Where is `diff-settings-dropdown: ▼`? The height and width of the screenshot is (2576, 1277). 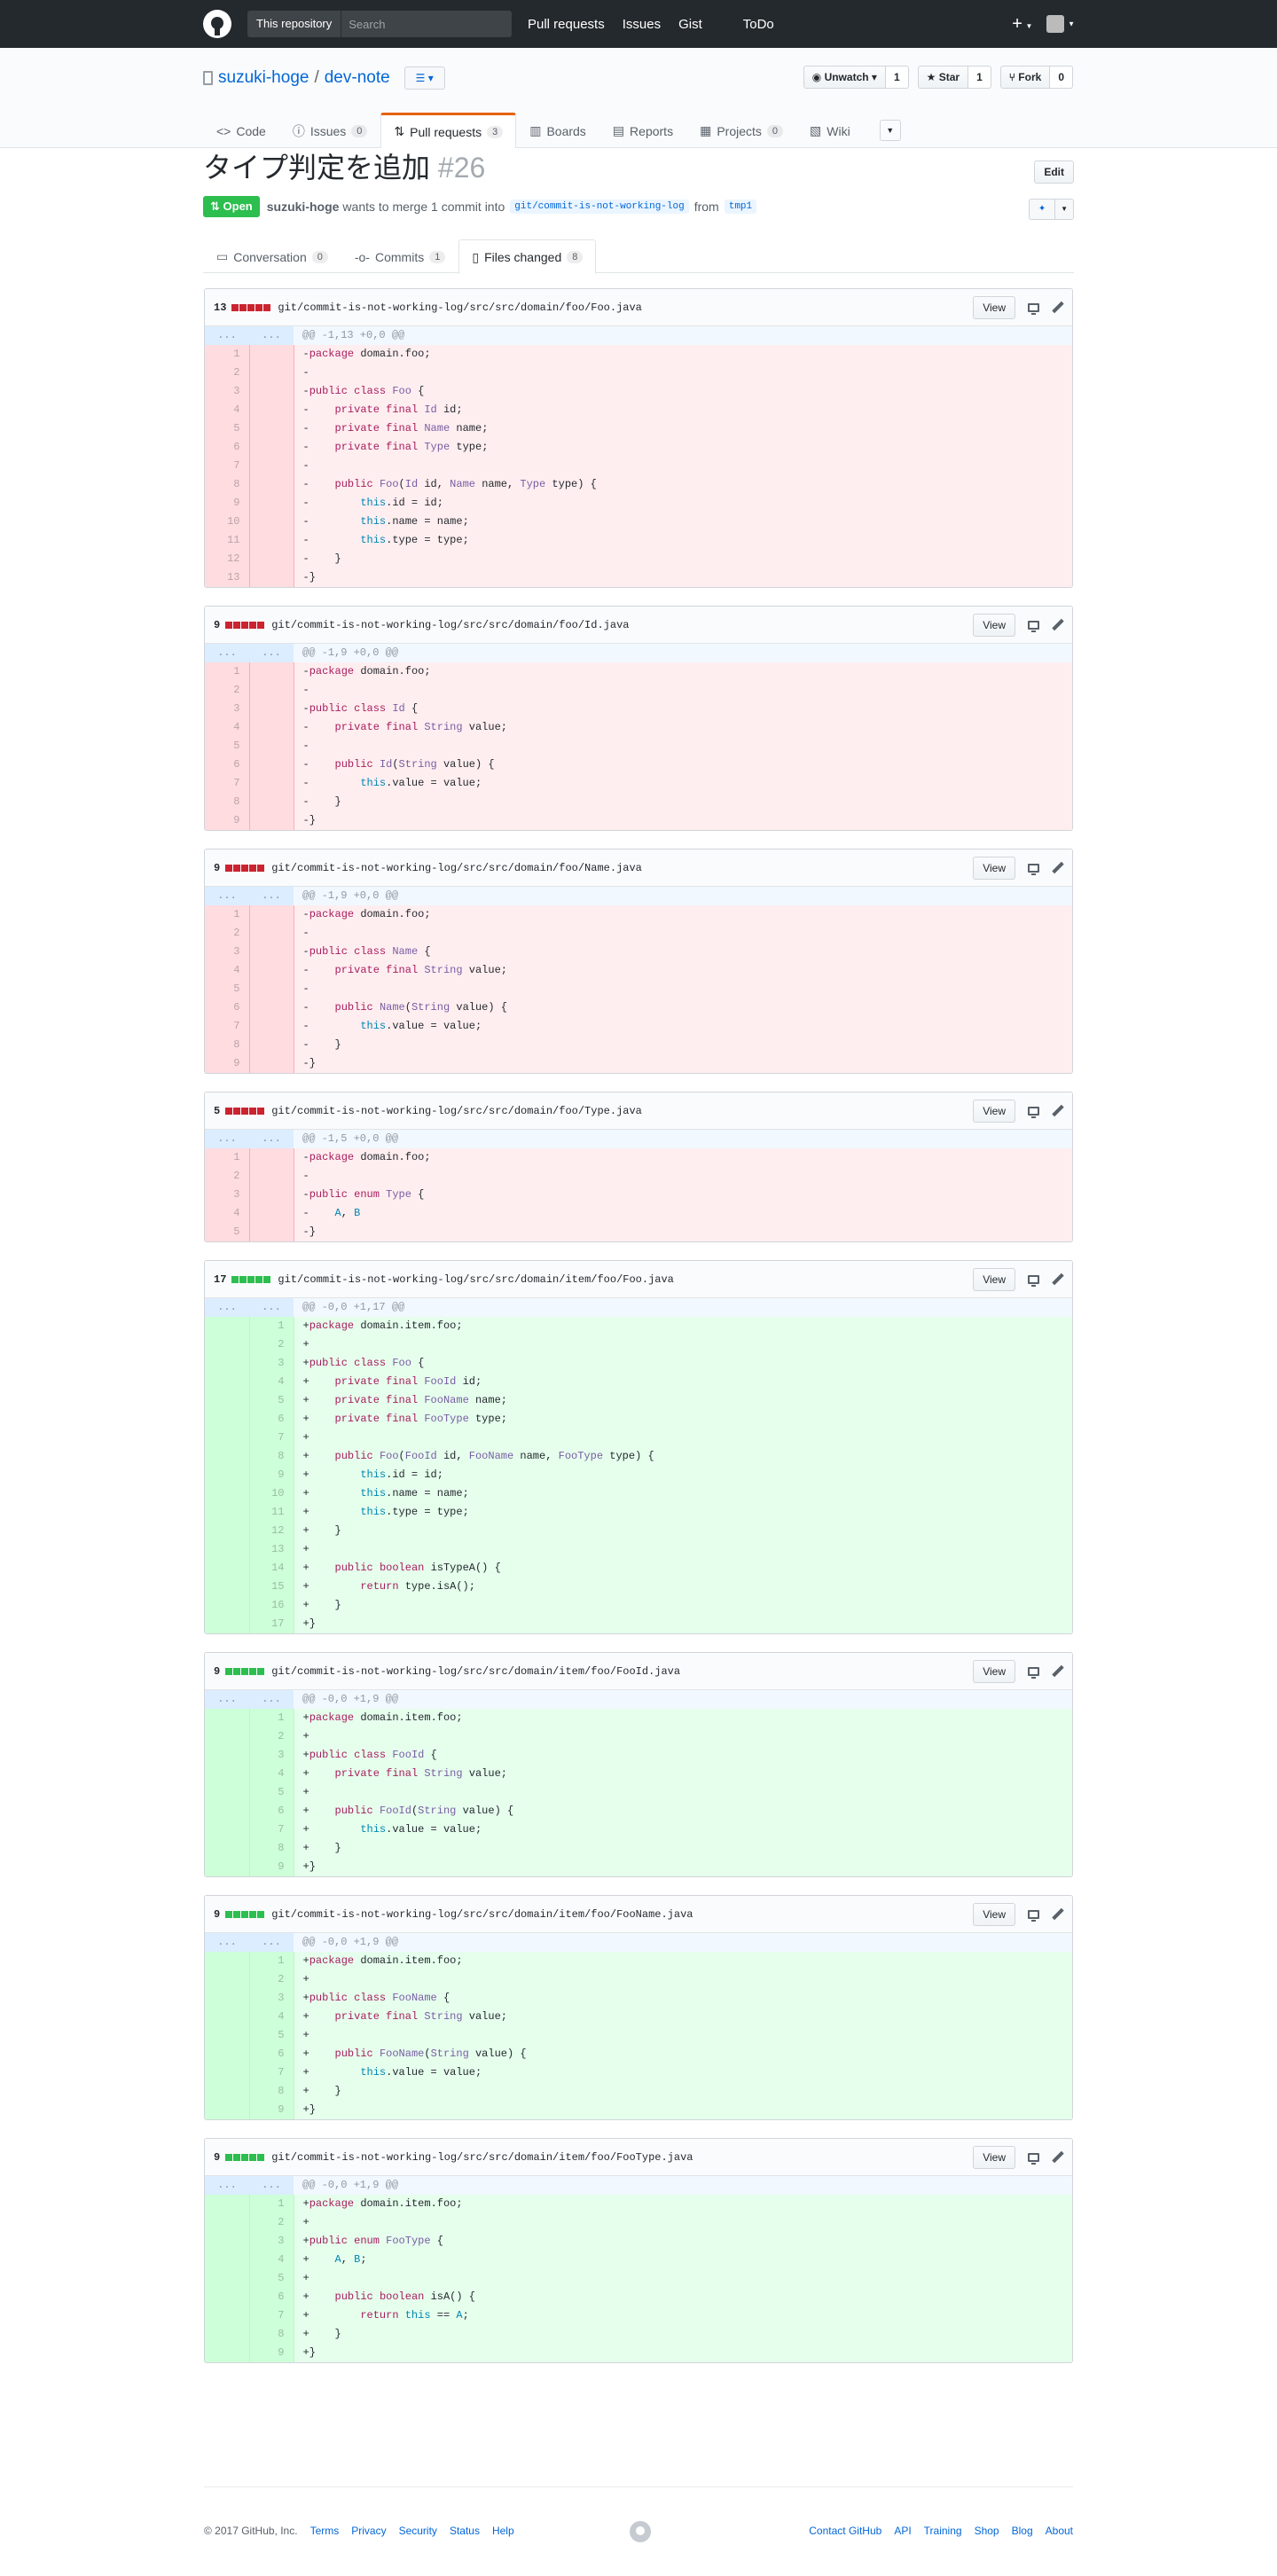
diff-settings-dropdown: ▼ is located at coordinates (1064, 209).